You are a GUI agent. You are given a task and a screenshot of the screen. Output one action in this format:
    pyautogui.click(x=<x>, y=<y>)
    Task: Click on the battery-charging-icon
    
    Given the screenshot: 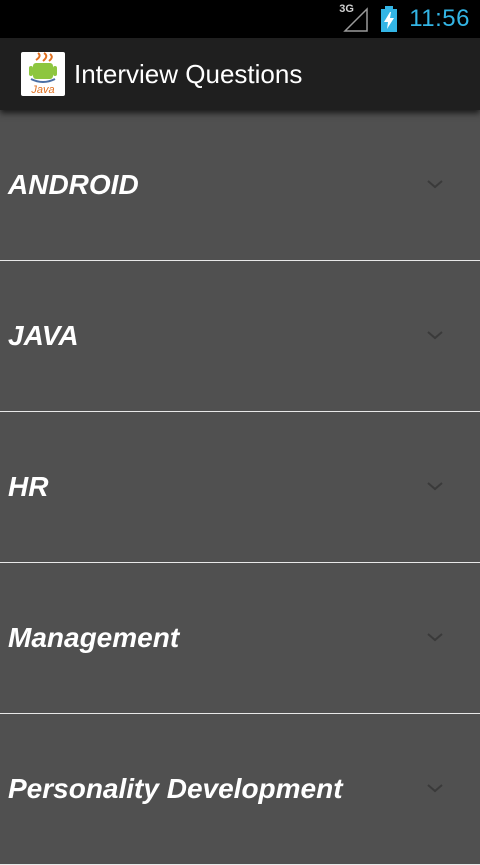 What is the action you would take?
    pyautogui.click(x=389, y=19)
    